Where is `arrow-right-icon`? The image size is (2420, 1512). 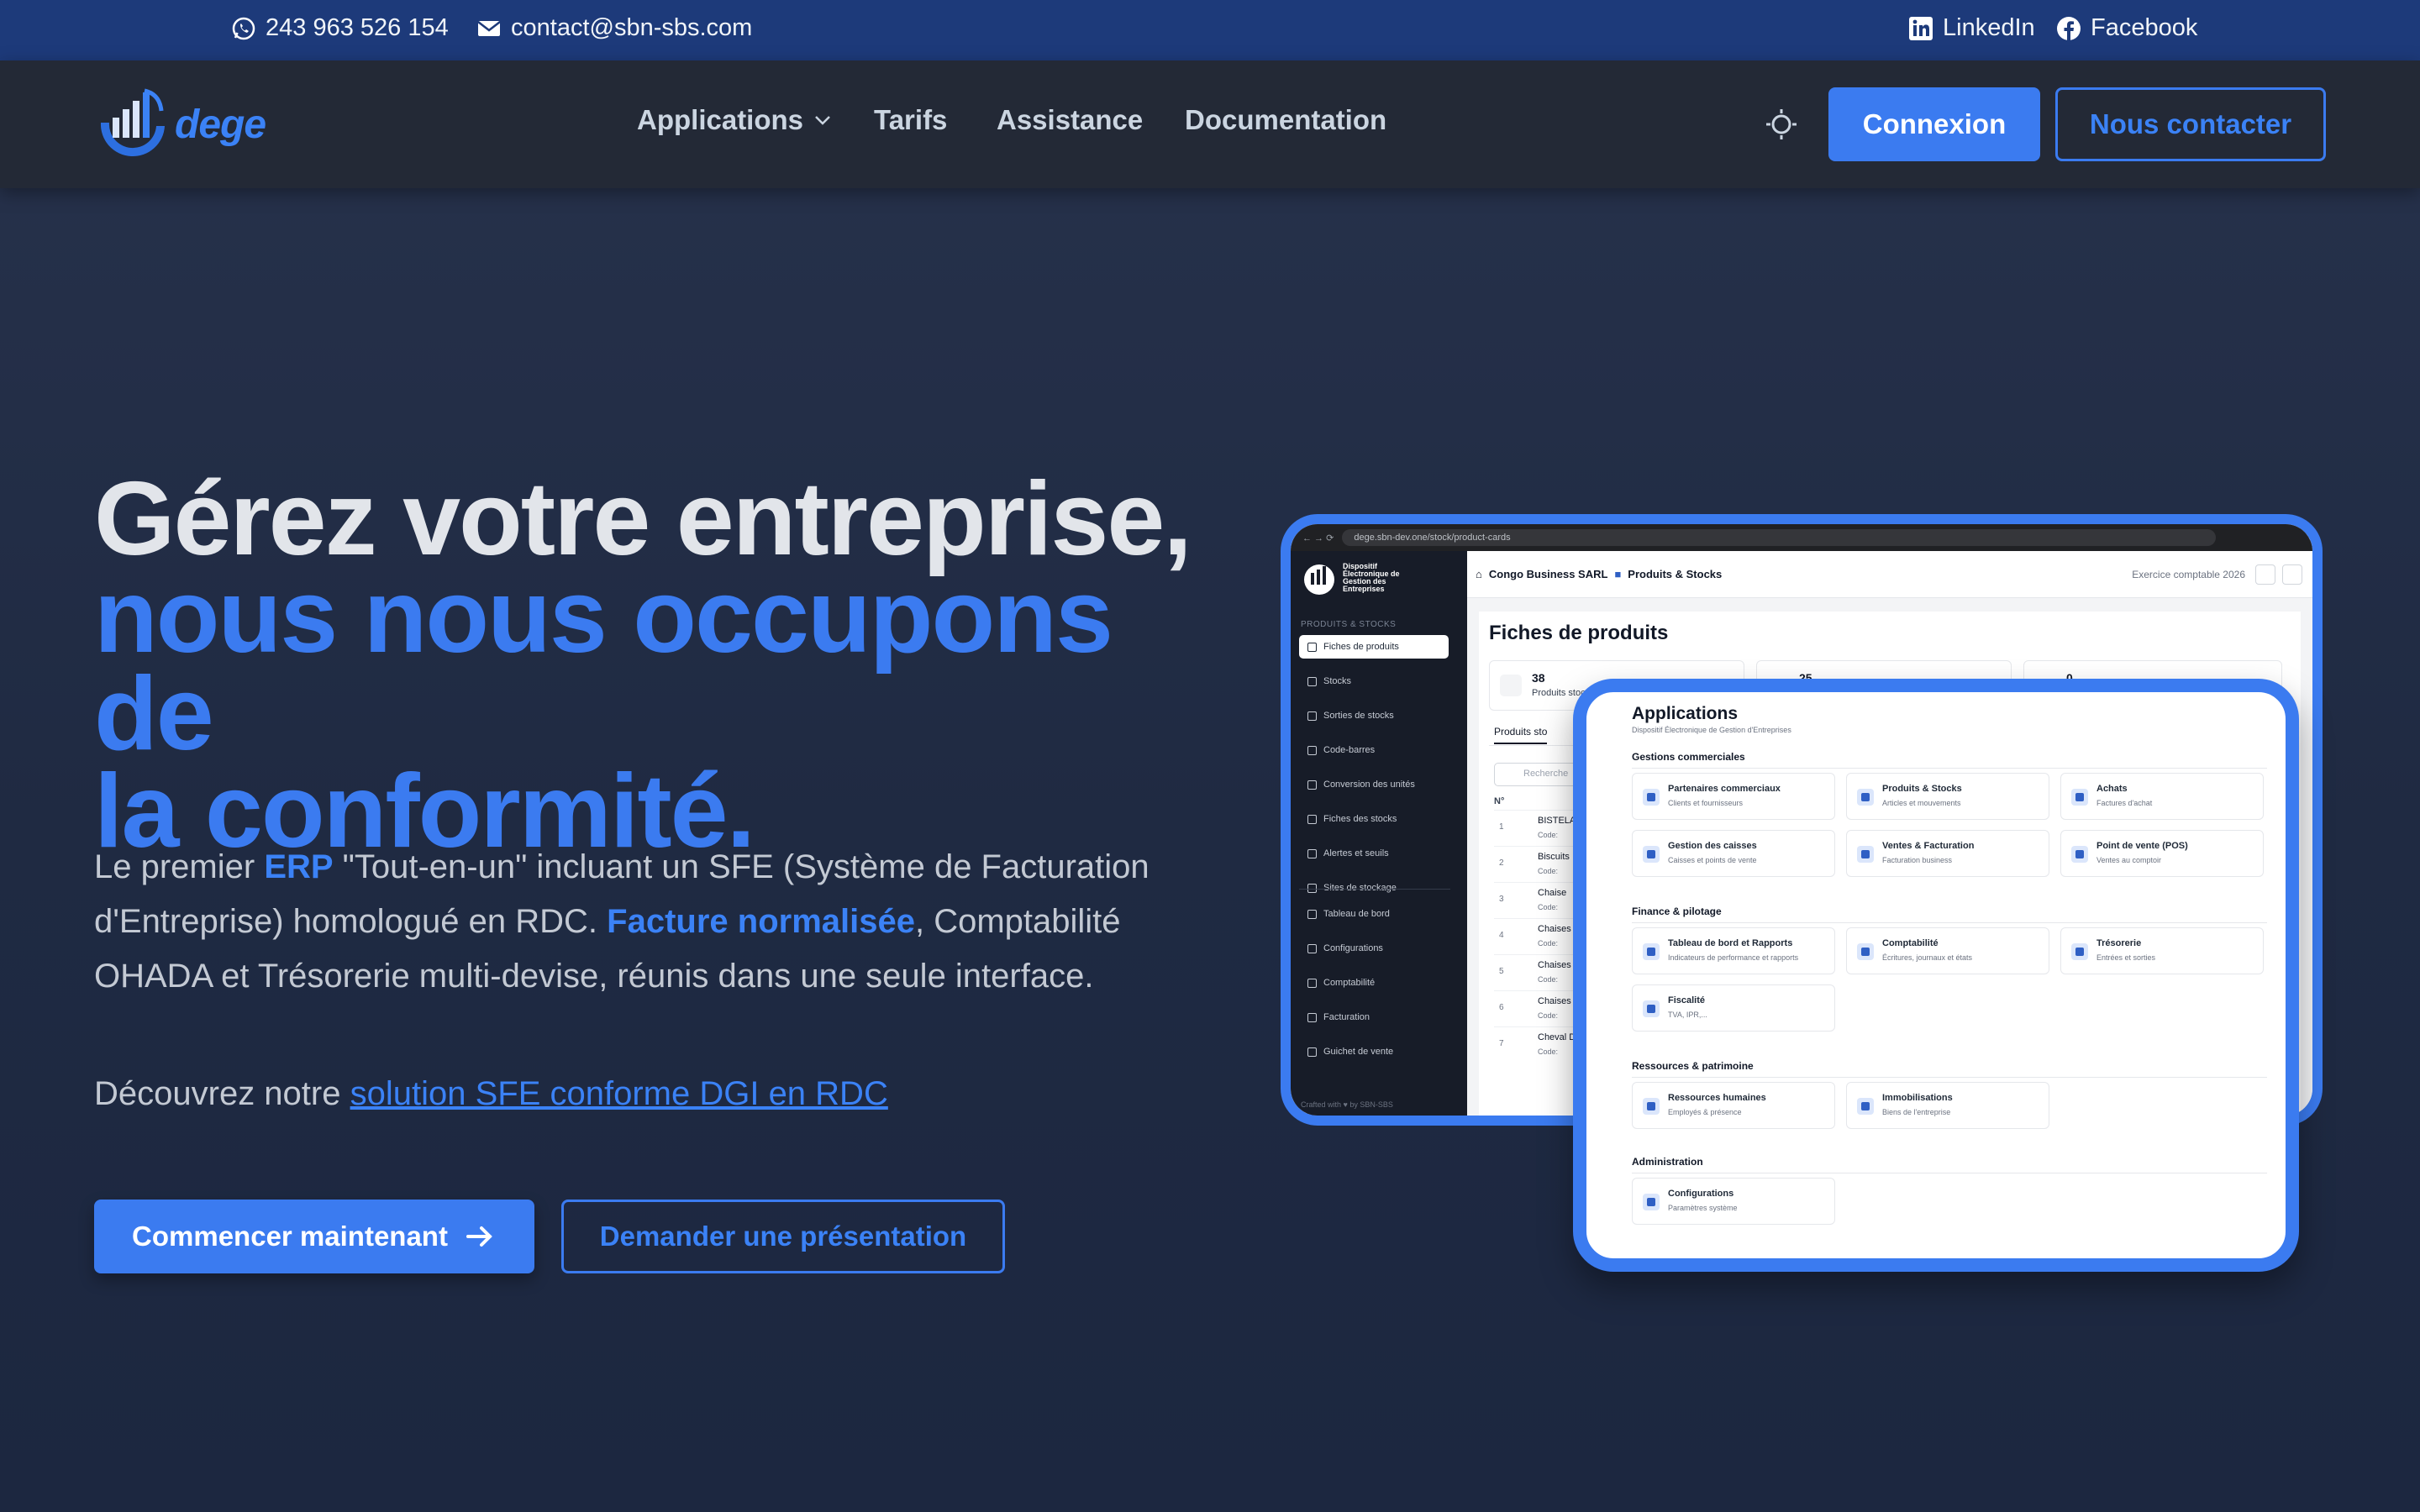
arrow-right-icon is located at coordinates (479, 1236).